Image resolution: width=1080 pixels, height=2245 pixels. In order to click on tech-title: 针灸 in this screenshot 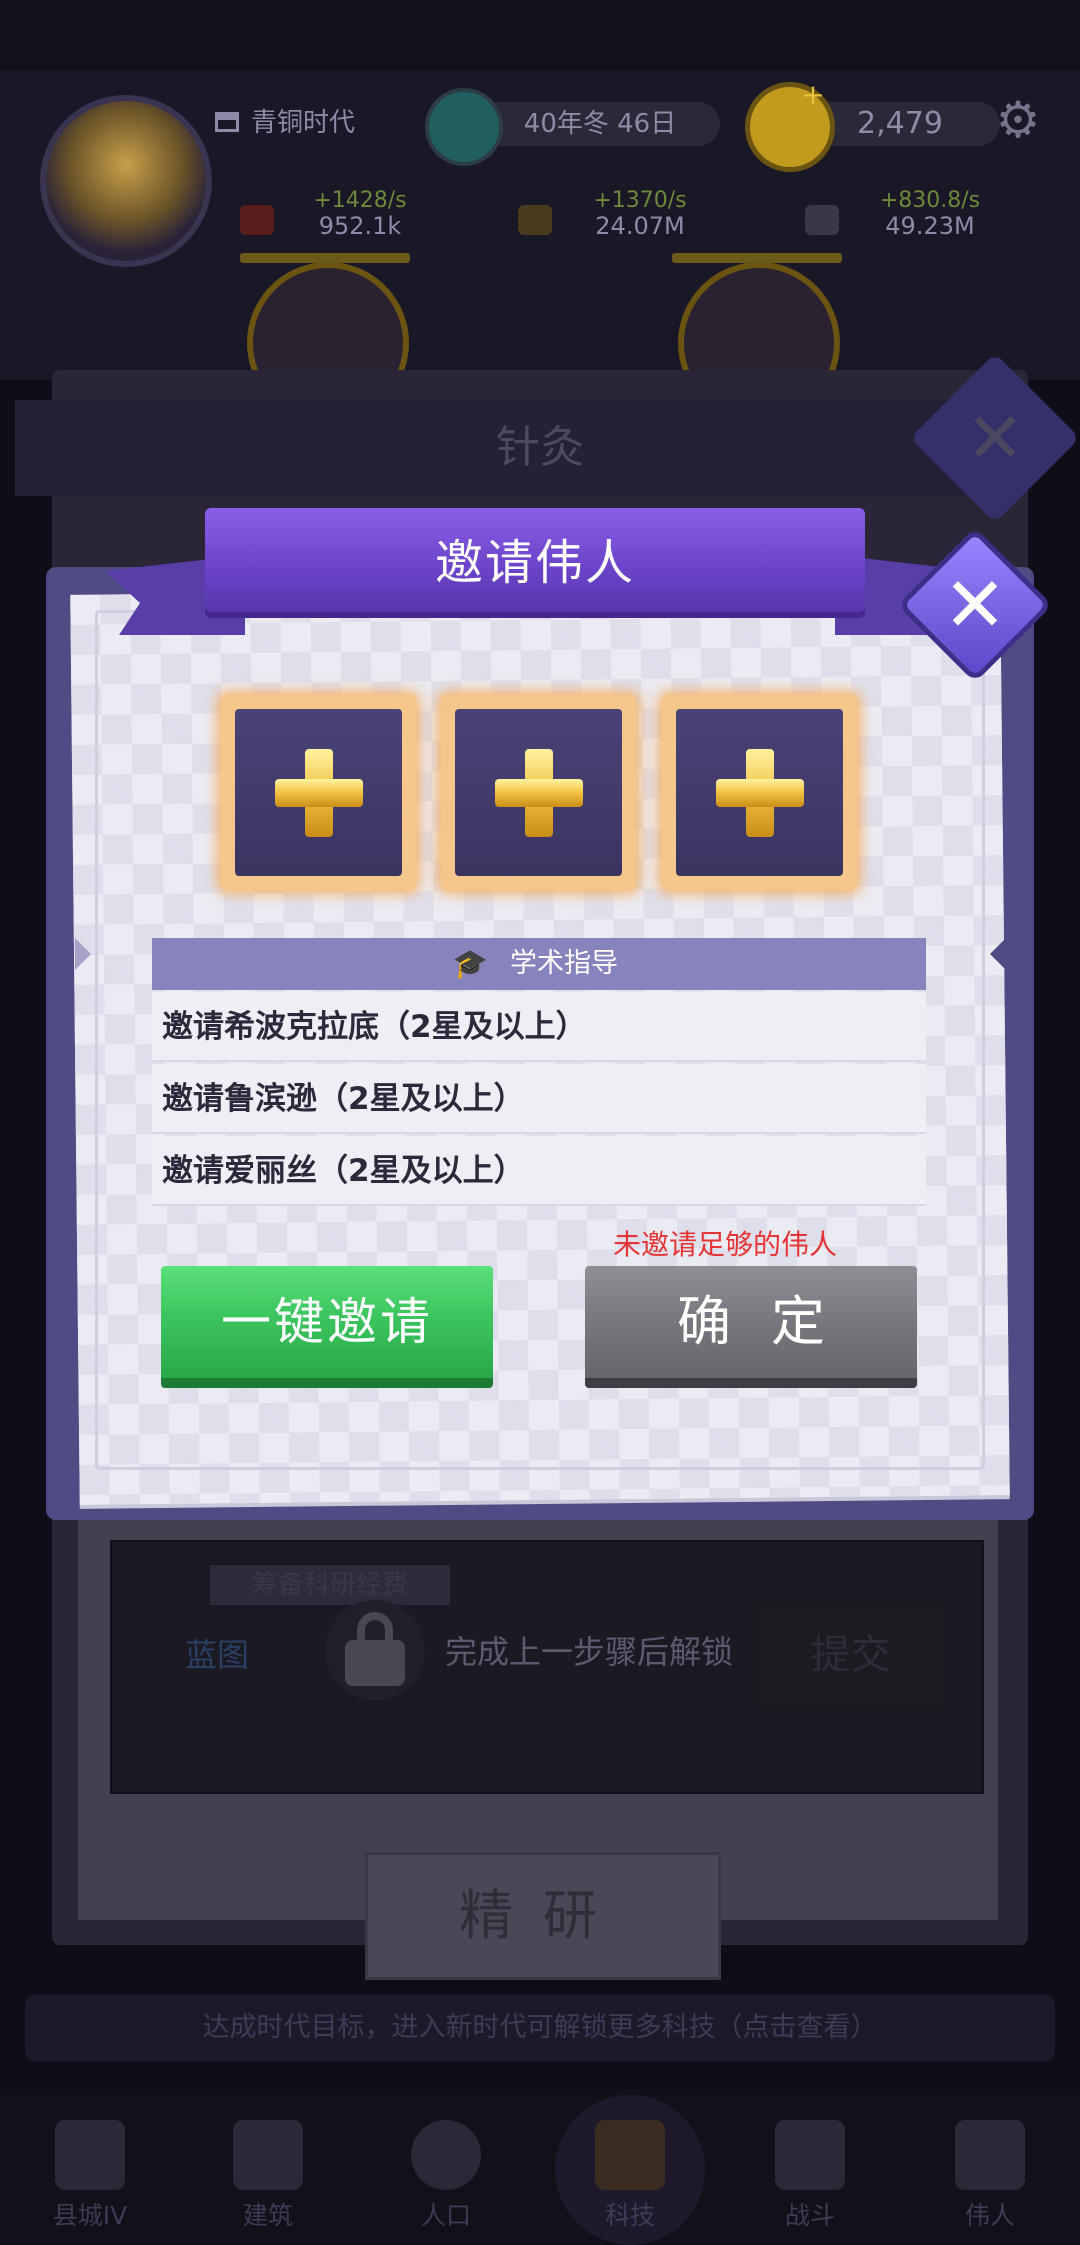, I will do `click(540, 447)`.